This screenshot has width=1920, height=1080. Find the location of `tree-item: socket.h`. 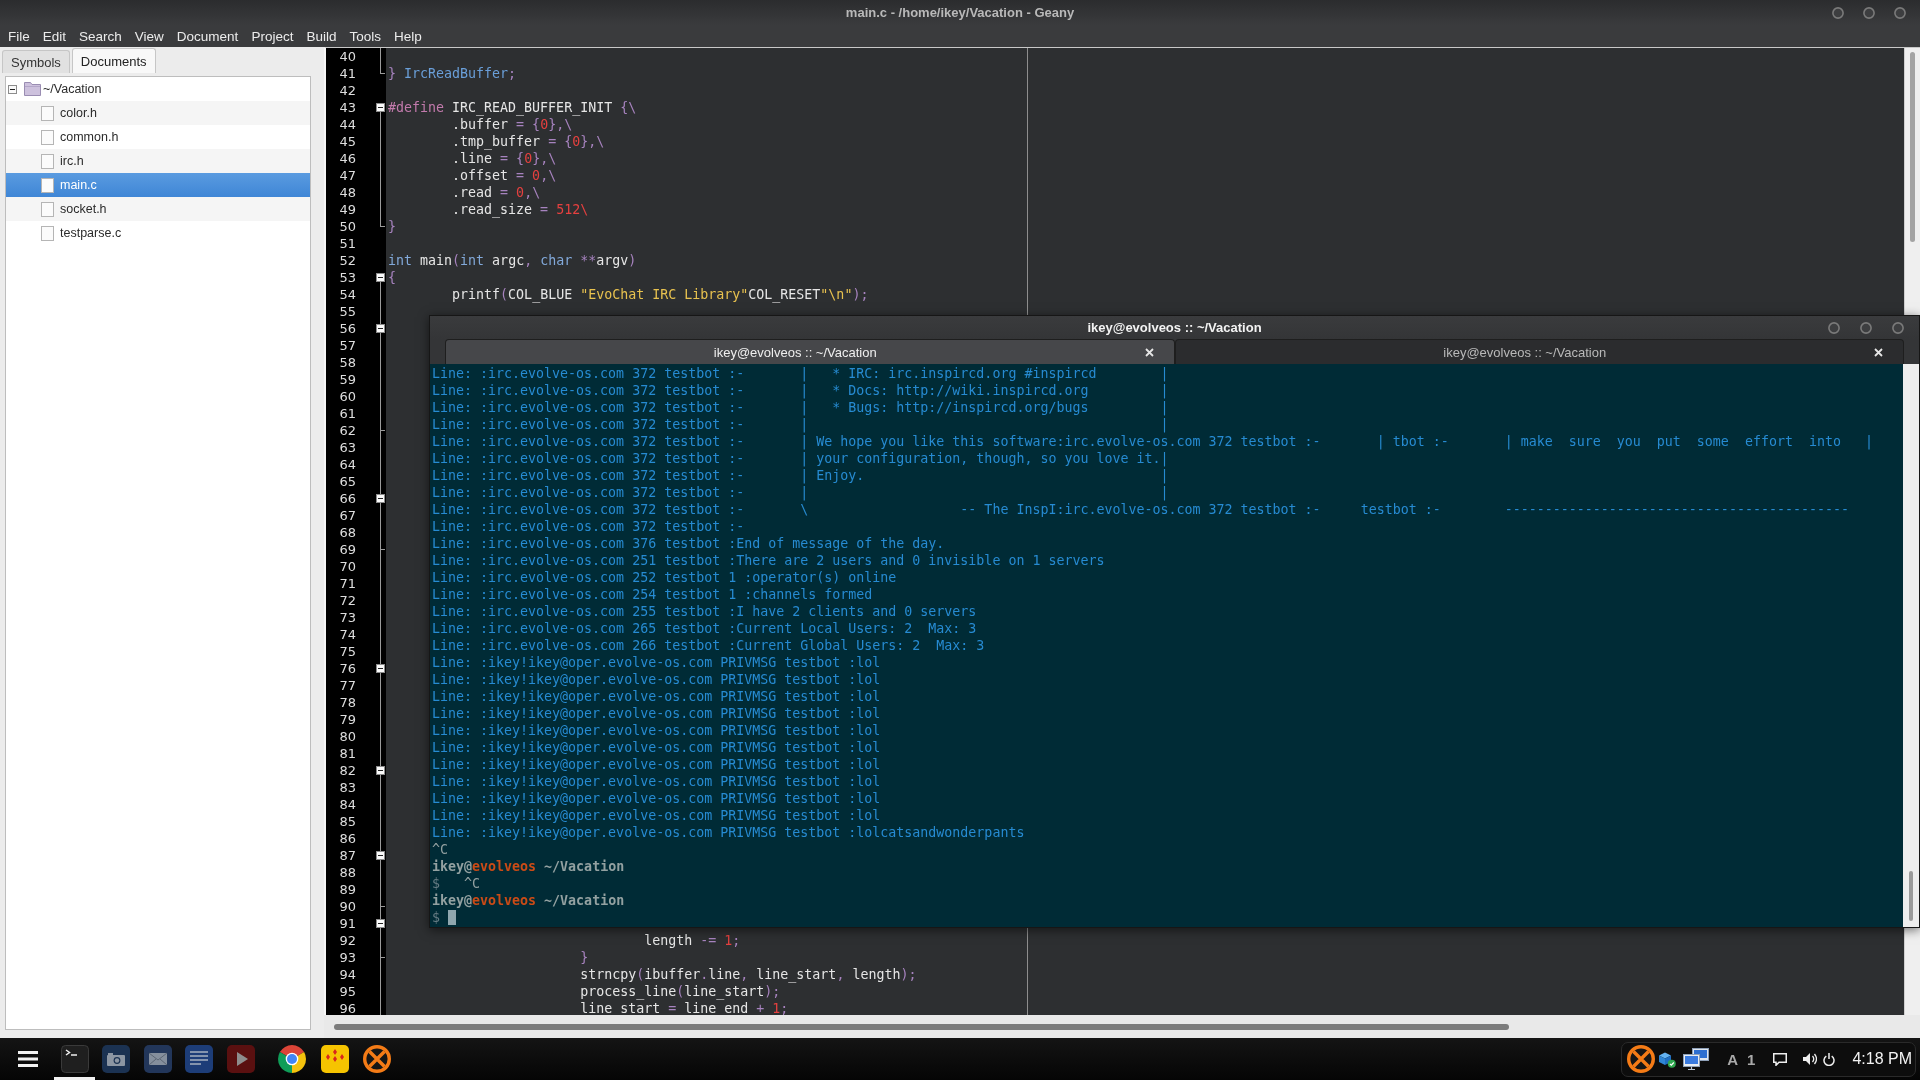

tree-item: socket.h is located at coordinates (158, 209).